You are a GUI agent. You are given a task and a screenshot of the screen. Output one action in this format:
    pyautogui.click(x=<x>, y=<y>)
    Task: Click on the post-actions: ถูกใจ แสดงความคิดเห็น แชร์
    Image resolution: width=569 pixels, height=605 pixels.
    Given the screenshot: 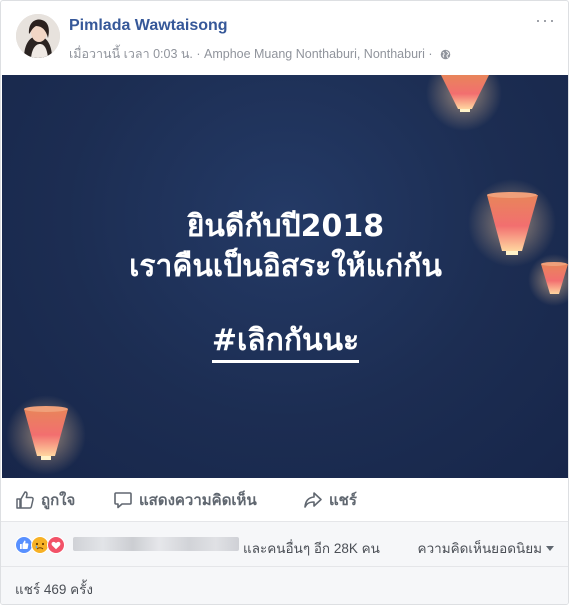 What is the action you would take?
    pyautogui.click(x=284, y=500)
    